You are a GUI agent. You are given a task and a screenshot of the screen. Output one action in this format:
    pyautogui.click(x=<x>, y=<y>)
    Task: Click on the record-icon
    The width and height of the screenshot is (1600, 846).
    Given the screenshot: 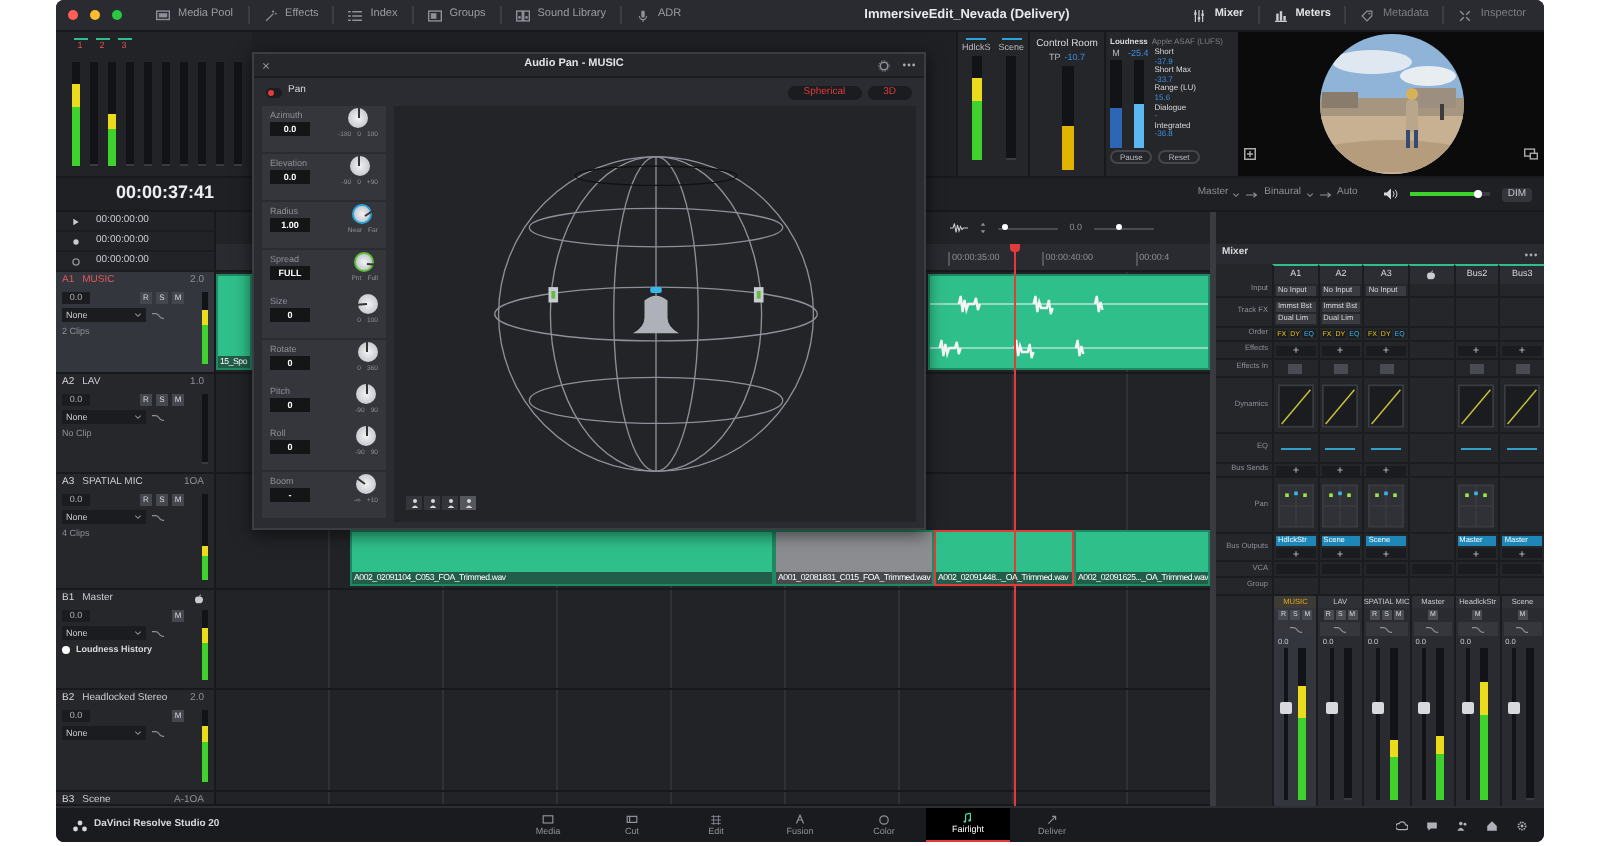 What is the action you would take?
    pyautogui.click(x=76, y=241)
    